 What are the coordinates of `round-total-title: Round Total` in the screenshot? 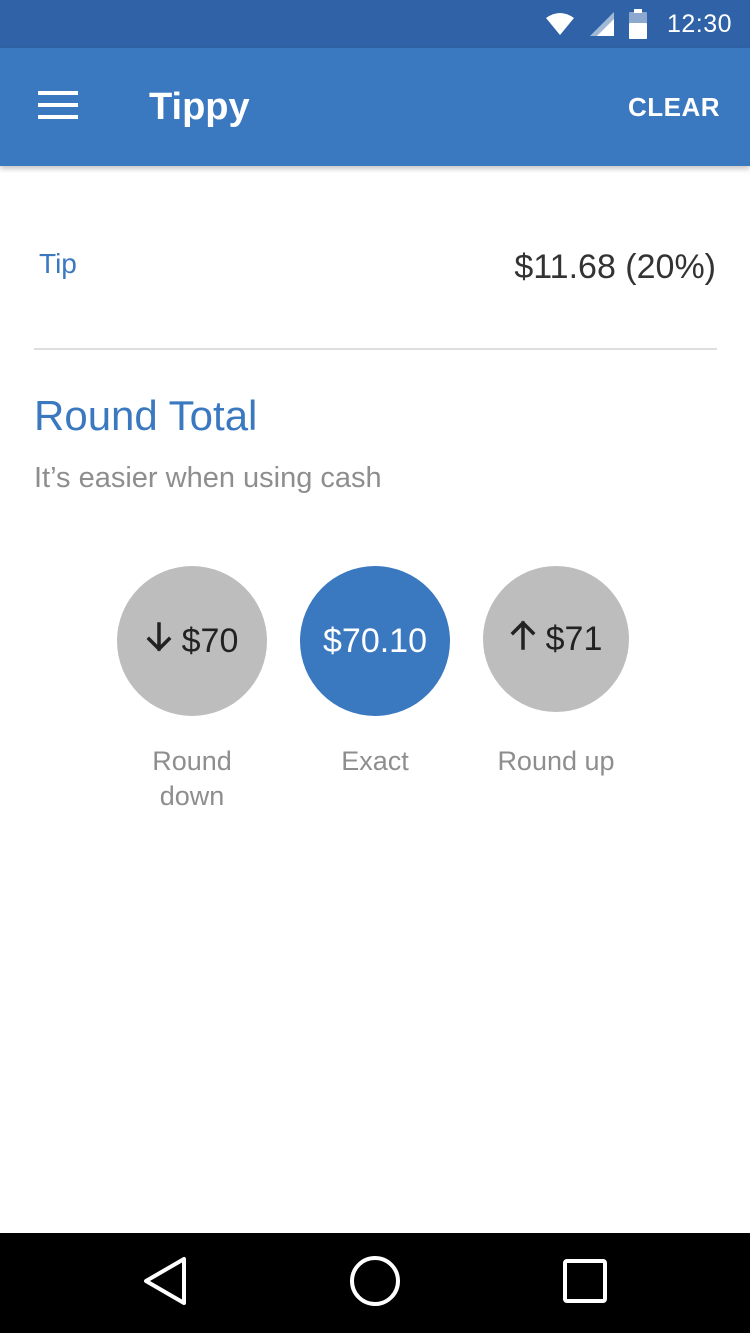 It's located at (146, 415).